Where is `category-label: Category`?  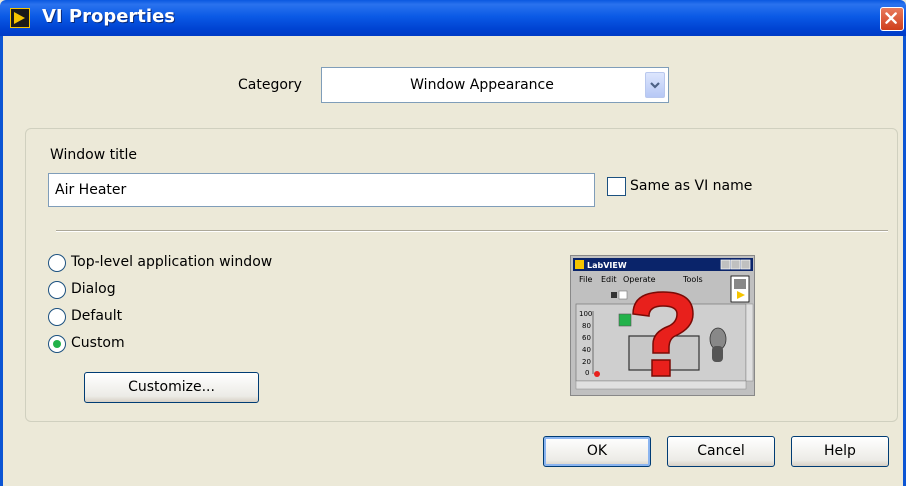 category-label: Category is located at coordinates (270, 85).